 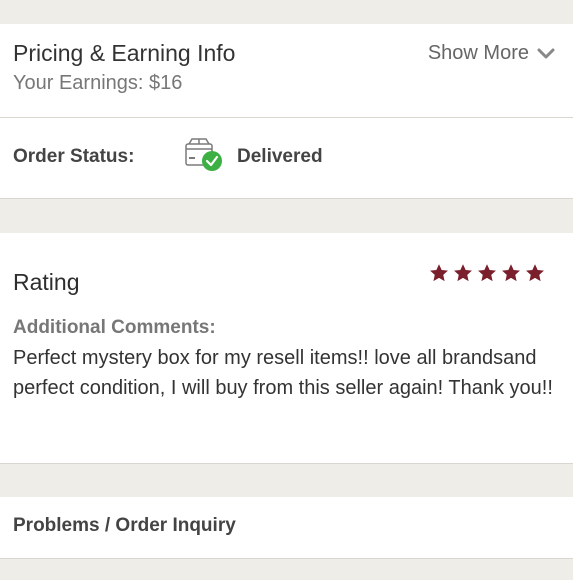 I want to click on earnings-text: Your Earnings: $16, so click(x=98, y=83).